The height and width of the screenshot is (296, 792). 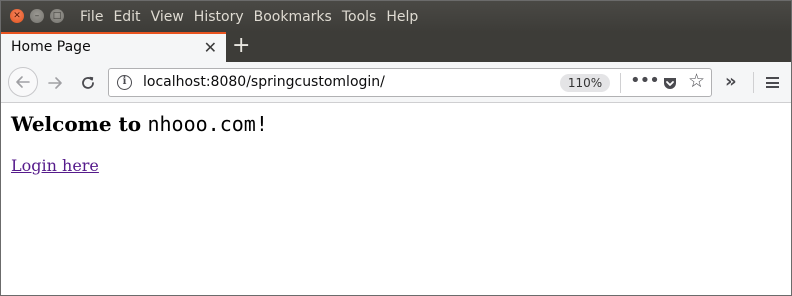 I want to click on tab-home-page: Home Page ✕, so click(x=113, y=47).